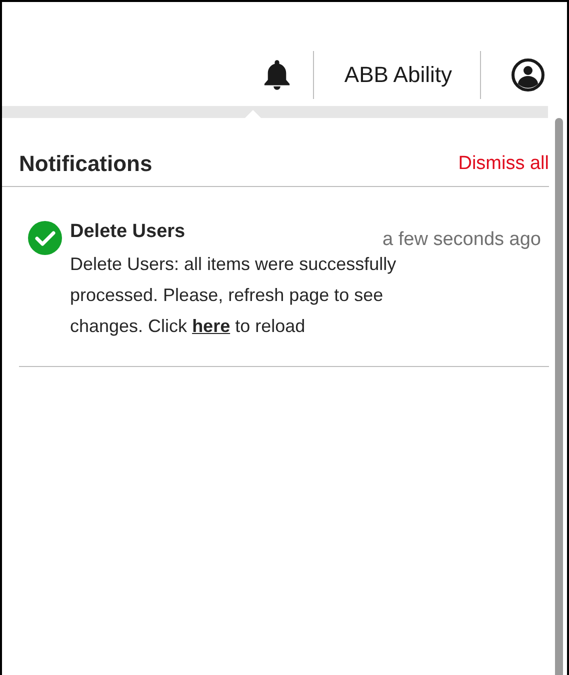 This screenshot has width=569, height=675. I want to click on user-avatar-icon, so click(528, 75).